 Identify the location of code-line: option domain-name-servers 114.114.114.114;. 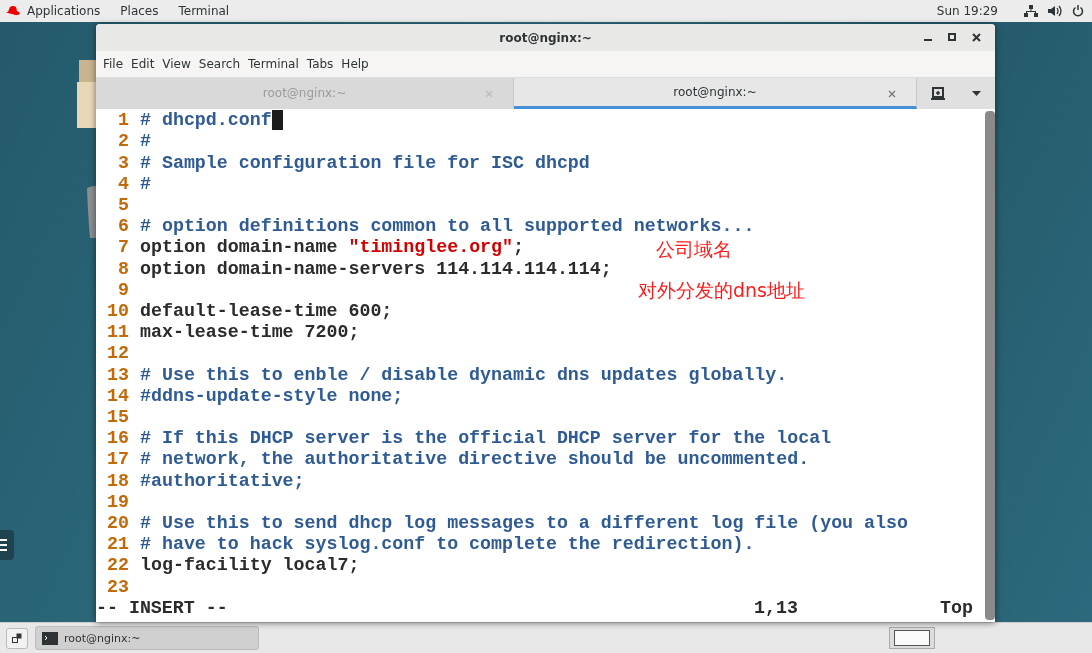
(376, 269).